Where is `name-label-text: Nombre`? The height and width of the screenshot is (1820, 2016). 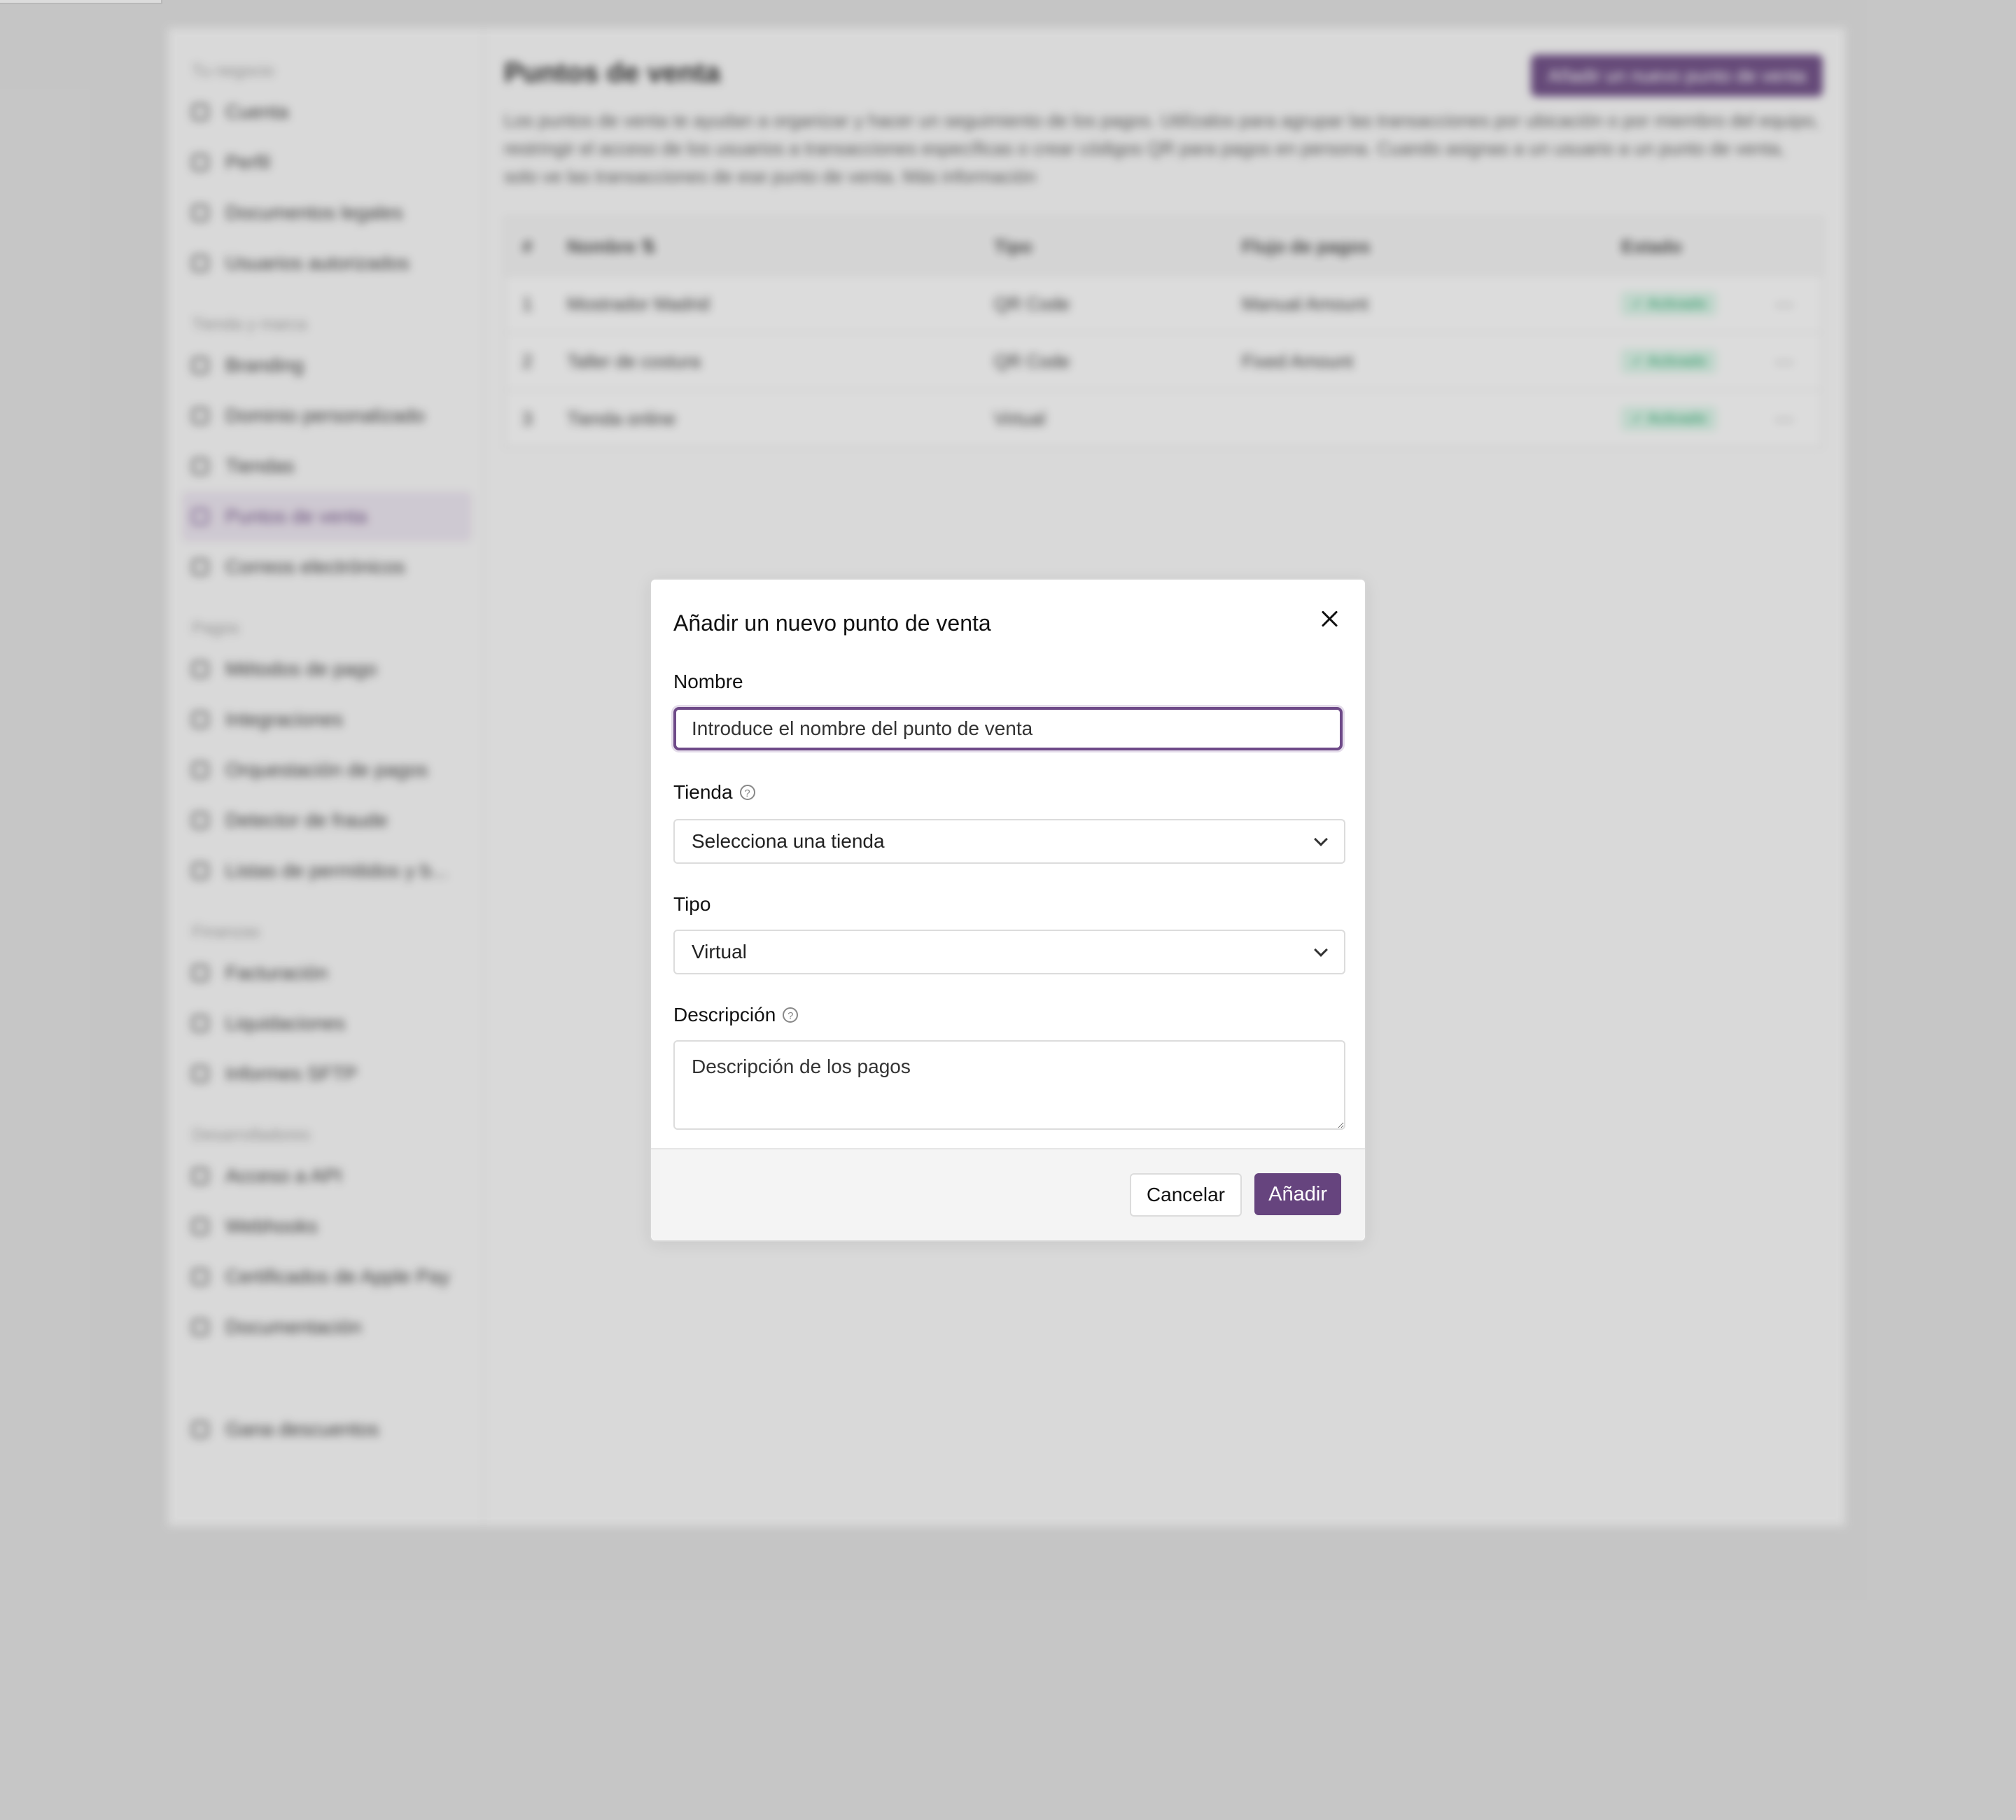
name-label-text: Nombre is located at coordinates (708, 681).